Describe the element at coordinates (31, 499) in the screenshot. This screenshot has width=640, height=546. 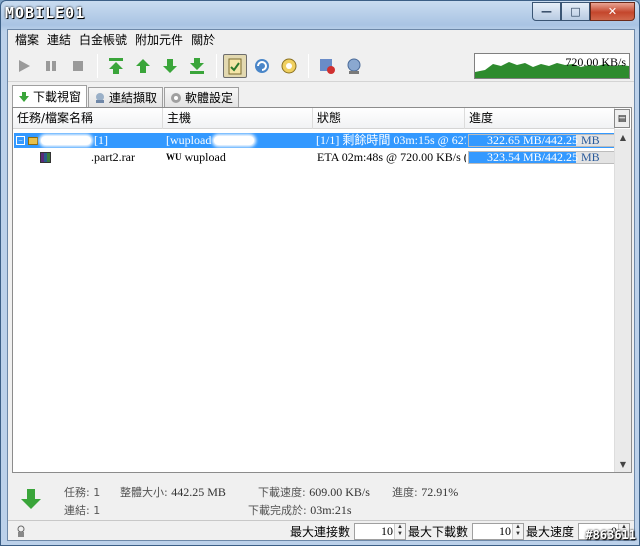
I see `download-status-icon` at that location.